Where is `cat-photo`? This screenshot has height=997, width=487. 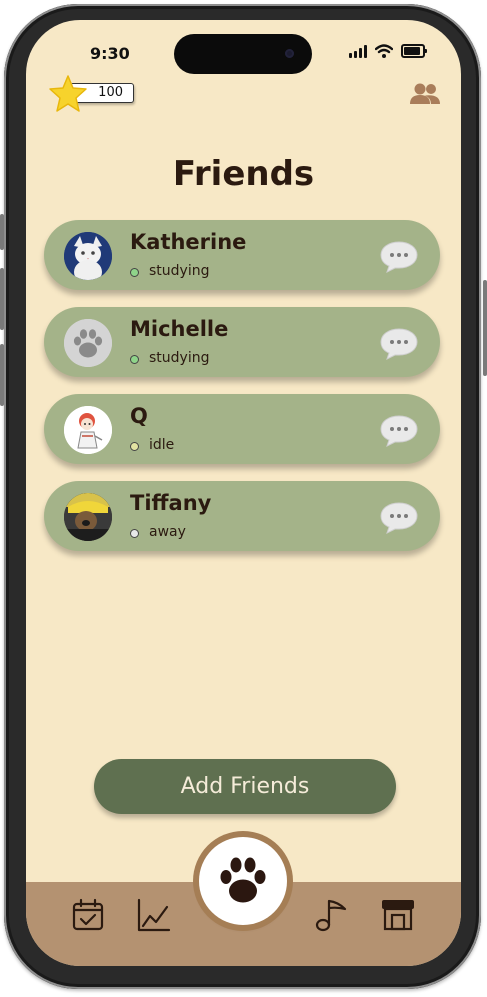
cat-photo is located at coordinates (88, 256).